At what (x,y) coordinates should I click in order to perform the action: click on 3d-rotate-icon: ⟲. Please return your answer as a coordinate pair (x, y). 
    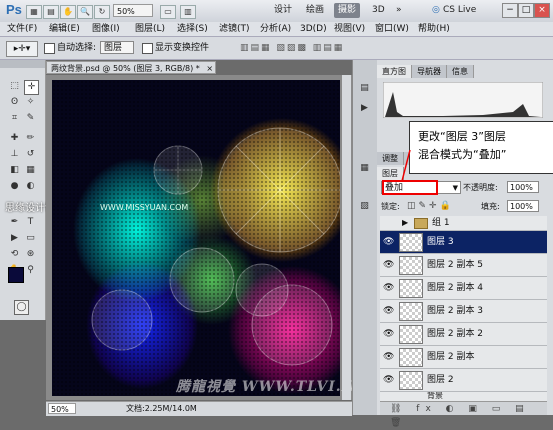
    Looking at the image, I should click on (14, 254).